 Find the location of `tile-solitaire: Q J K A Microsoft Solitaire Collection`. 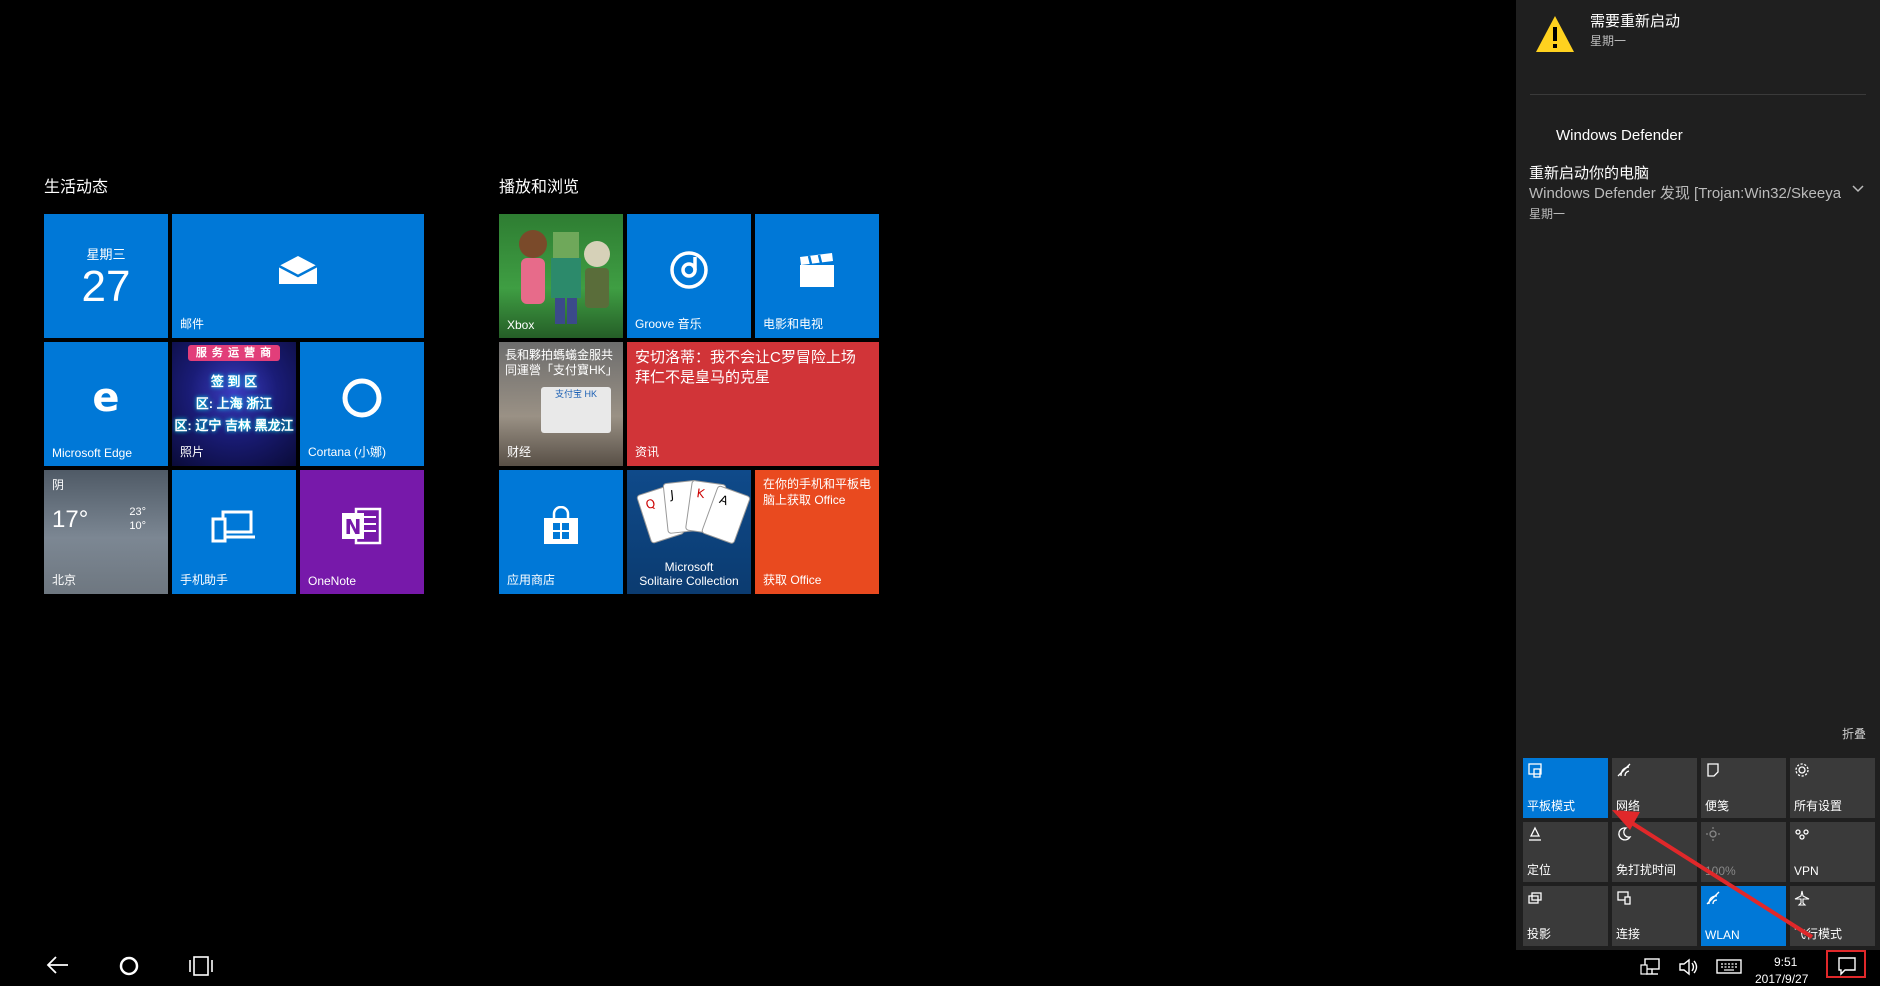

tile-solitaire: Q J K A Microsoft Solitaire Collection is located at coordinates (689, 532).